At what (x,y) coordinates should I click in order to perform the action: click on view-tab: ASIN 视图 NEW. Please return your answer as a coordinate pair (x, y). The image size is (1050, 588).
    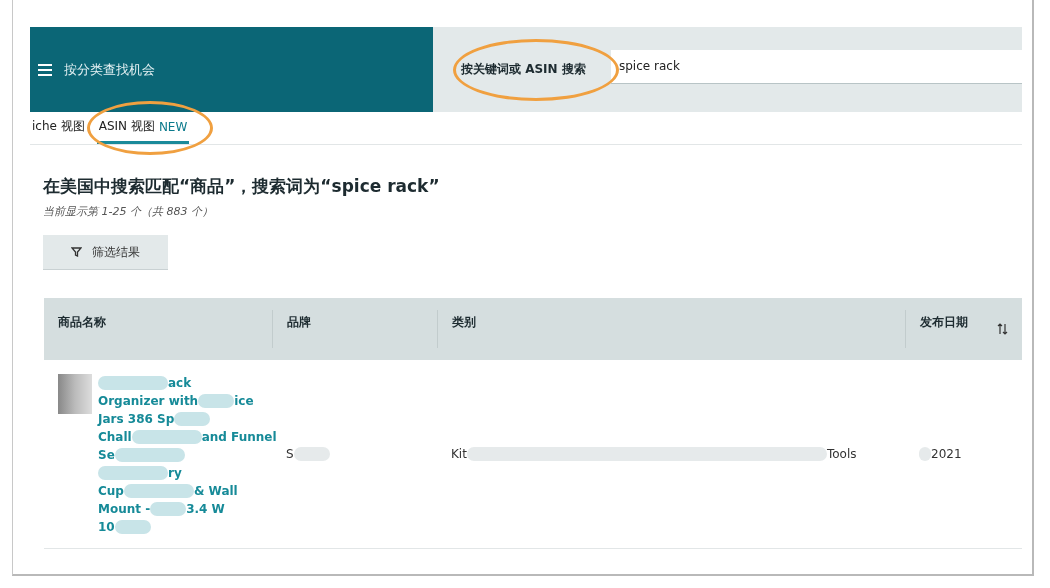
    Looking at the image, I should click on (143, 128).